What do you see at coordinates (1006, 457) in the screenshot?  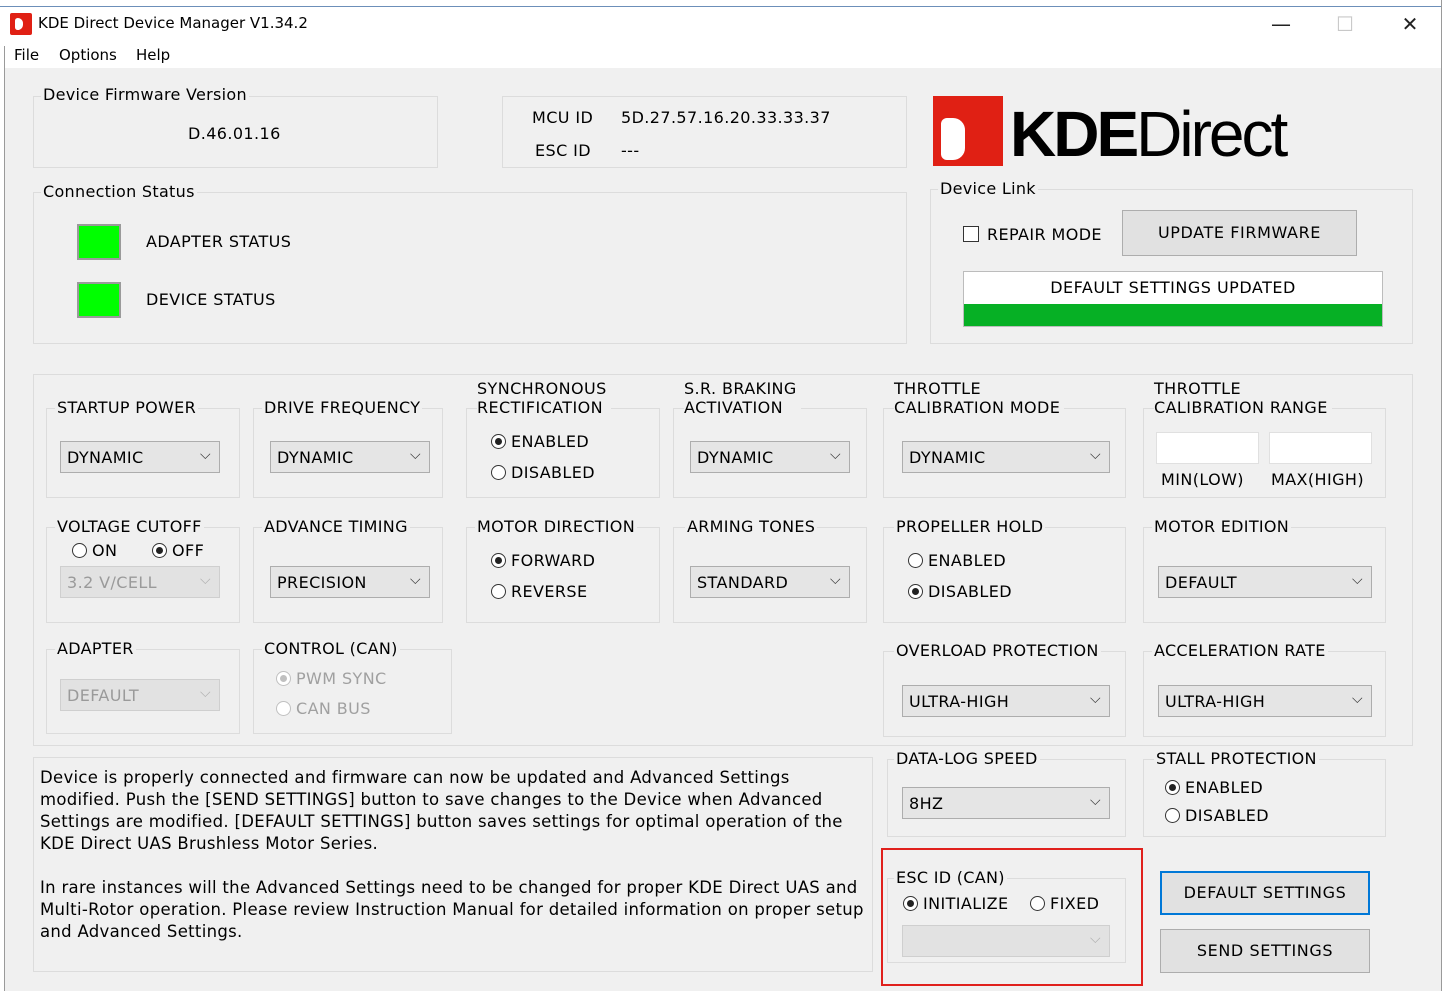 I see `throttle-cal-mode-select: DYNAMIC ⌵` at bounding box center [1006, 457].